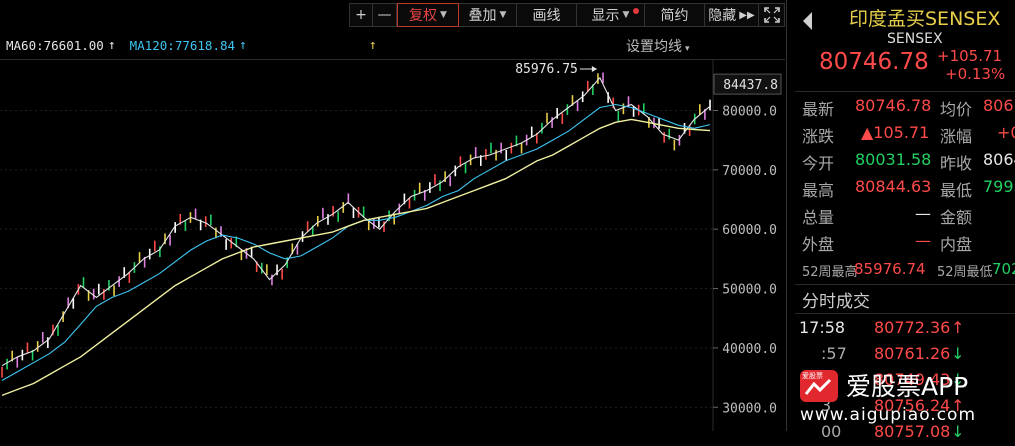 This screenshot has width=1015, height=446. Describe the element at coordinates (722, 16) in the screenshot. I see `hide-label: 隐藏` at that location.